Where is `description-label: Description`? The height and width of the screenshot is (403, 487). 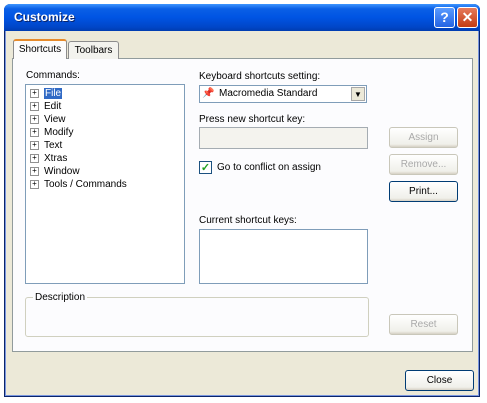 description-label: Description is located at coordinates (60, 297).